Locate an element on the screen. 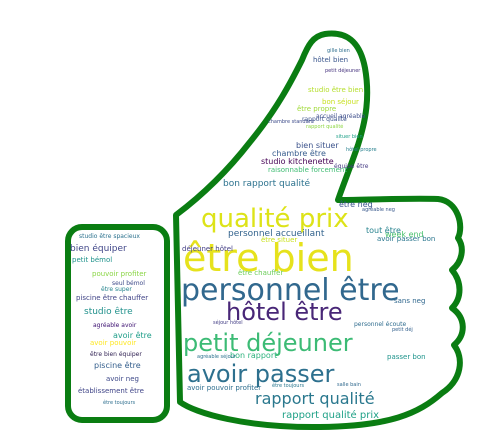  word: avoir pouvoir is located at coordinates (113, 343).